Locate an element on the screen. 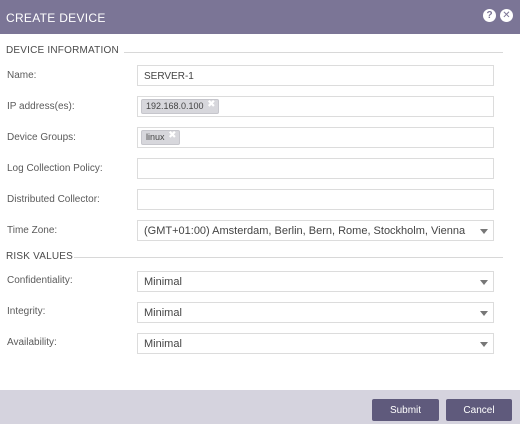 The width and height of the screenshot is (520, 424). integrity-value: Minimal is located at coordinates (163, 313).